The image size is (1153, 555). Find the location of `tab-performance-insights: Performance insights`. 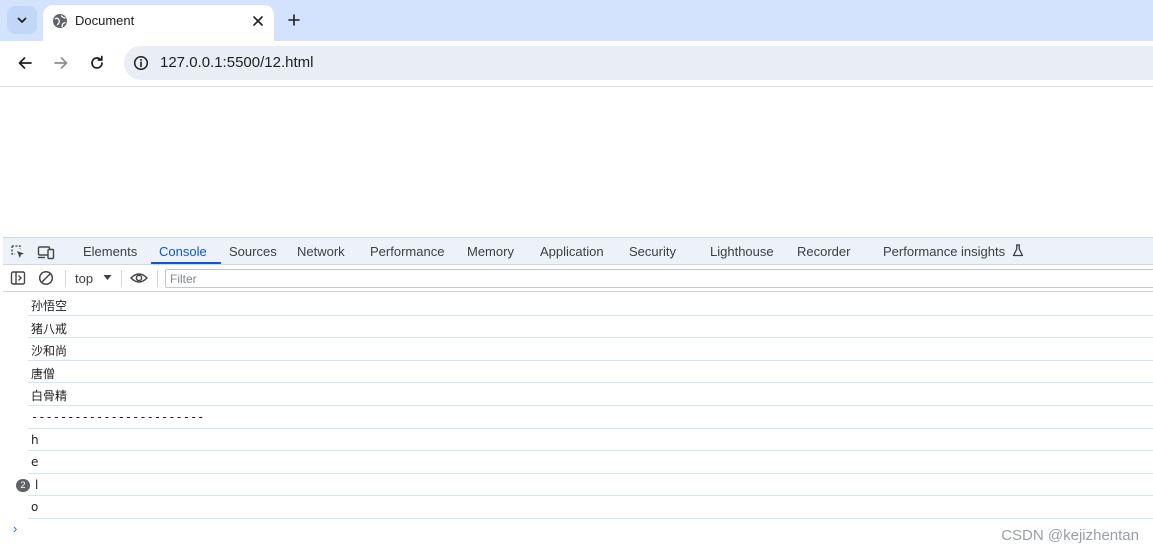

tab-performance-insights: Performance insights is located at coordinates (953, 251).